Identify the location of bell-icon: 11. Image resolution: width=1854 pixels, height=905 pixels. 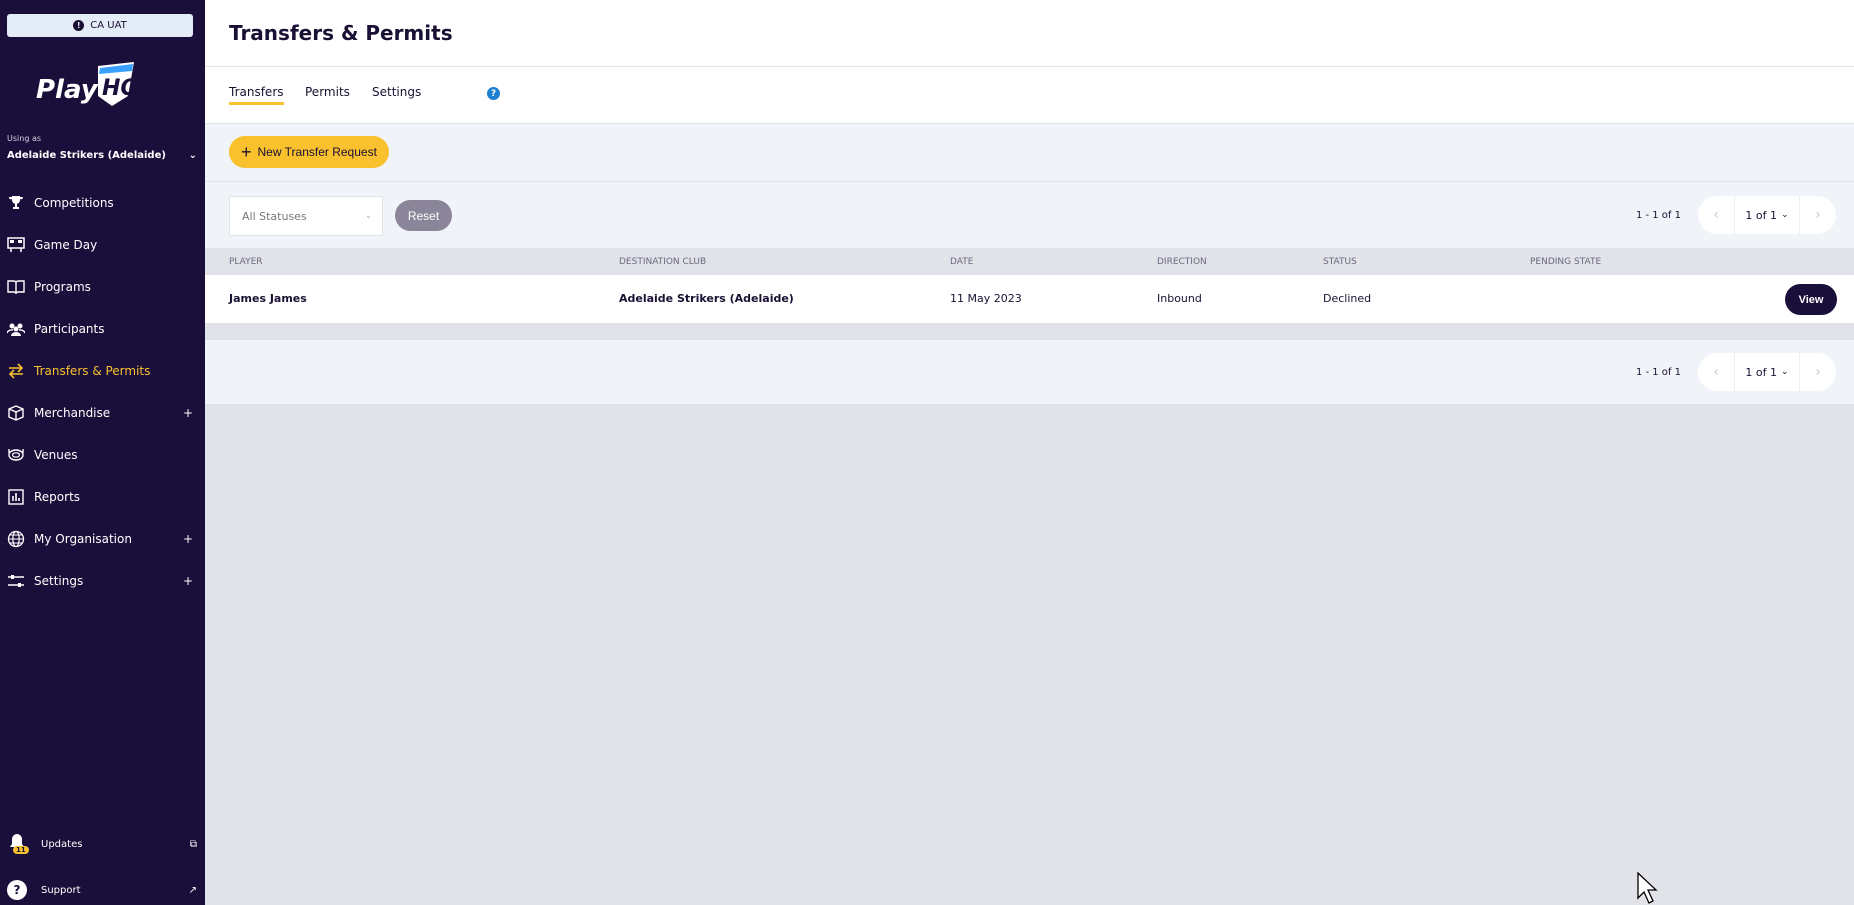
(20, 844).